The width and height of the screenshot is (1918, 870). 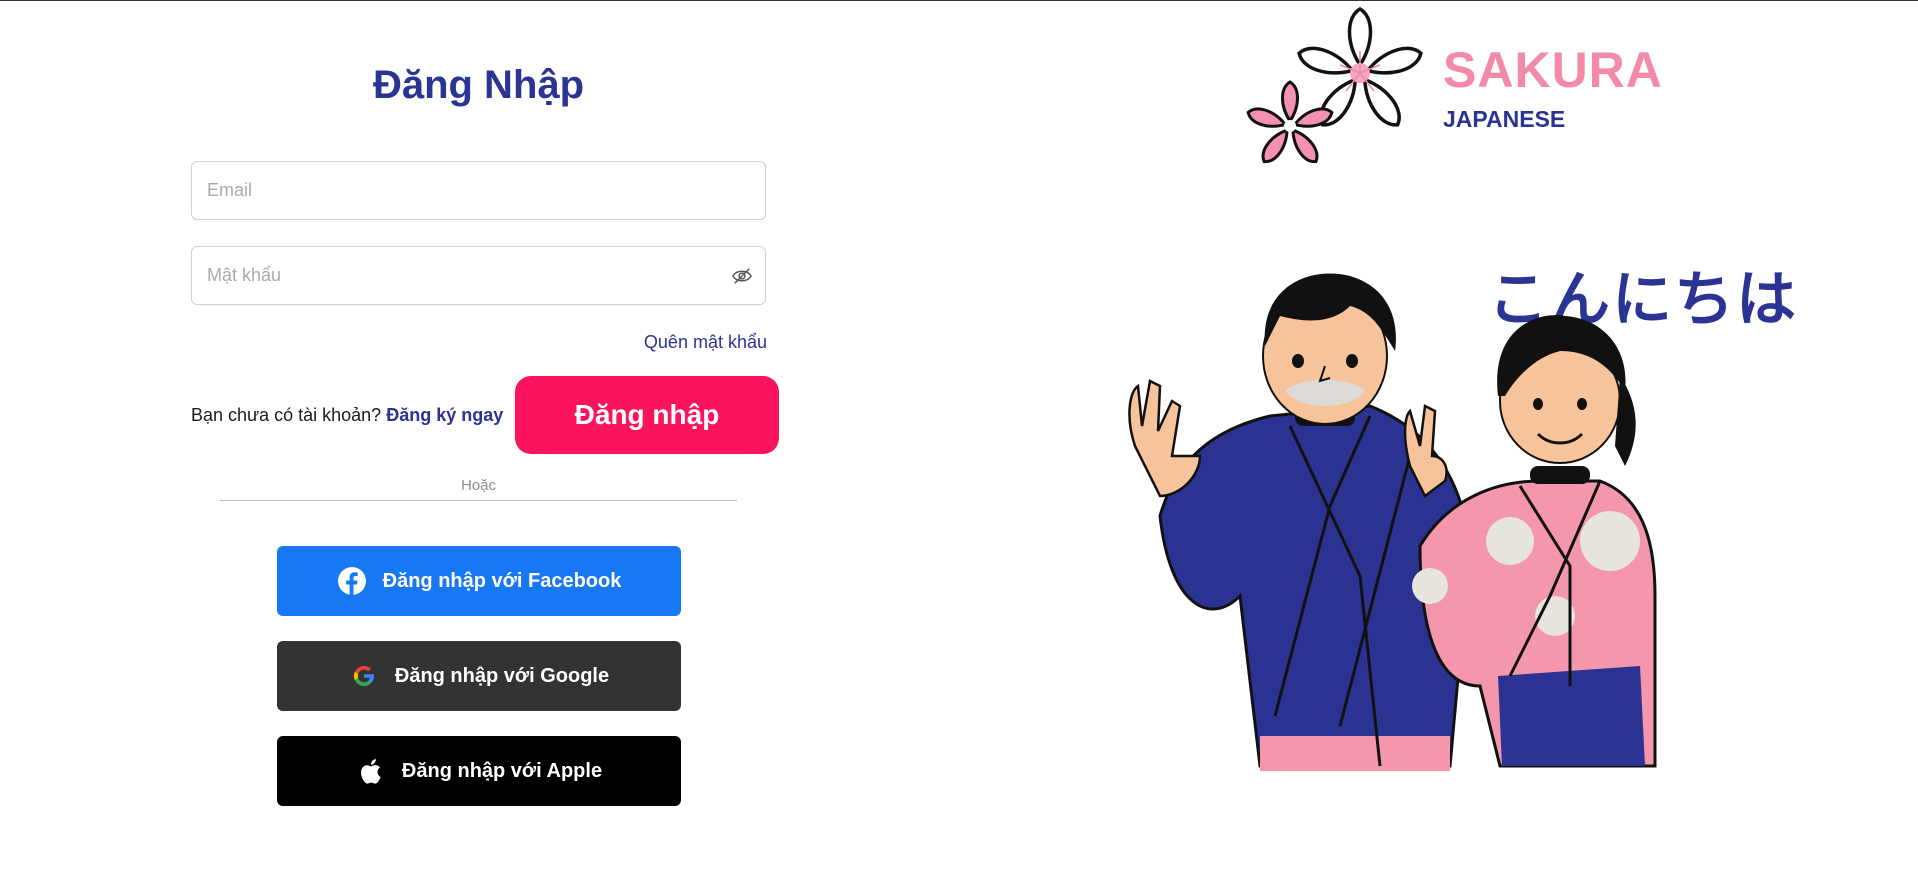 I want to click on sakura-flower-logo, so click(x=1334, y=85).